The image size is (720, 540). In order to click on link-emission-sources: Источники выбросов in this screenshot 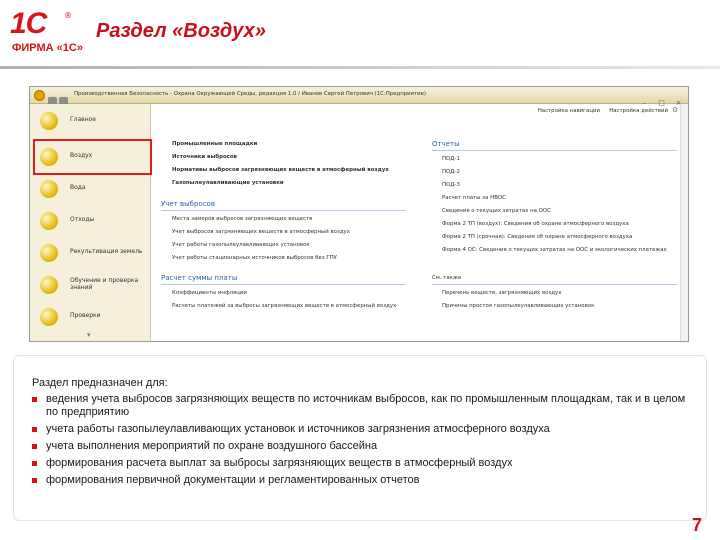, I will do `click(204, 157)`.